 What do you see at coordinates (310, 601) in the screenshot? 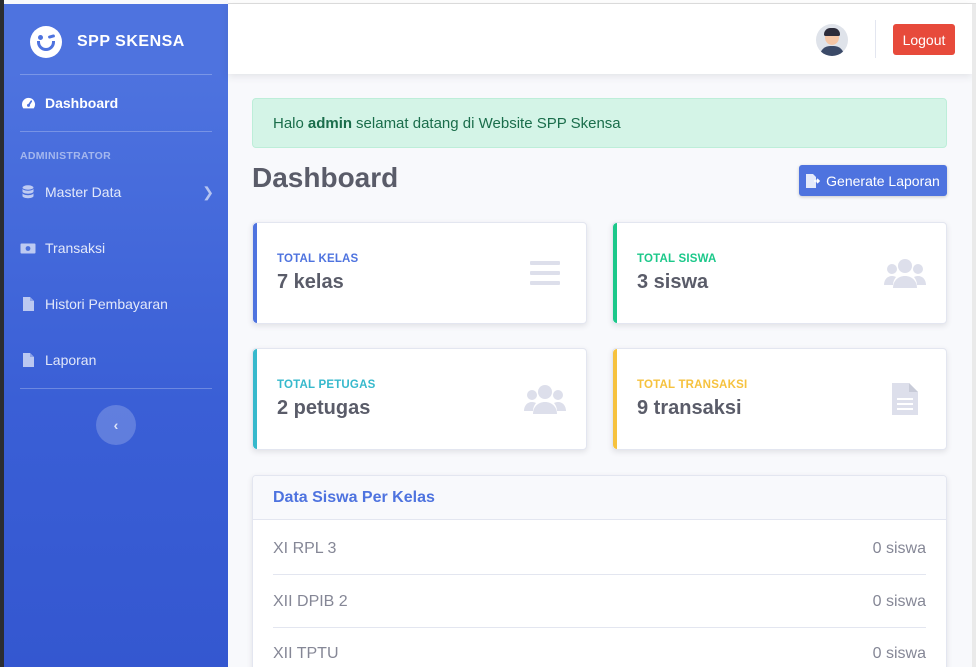
I see `kelas-name: XII DPIB 2` at bounding box center [310, 601].